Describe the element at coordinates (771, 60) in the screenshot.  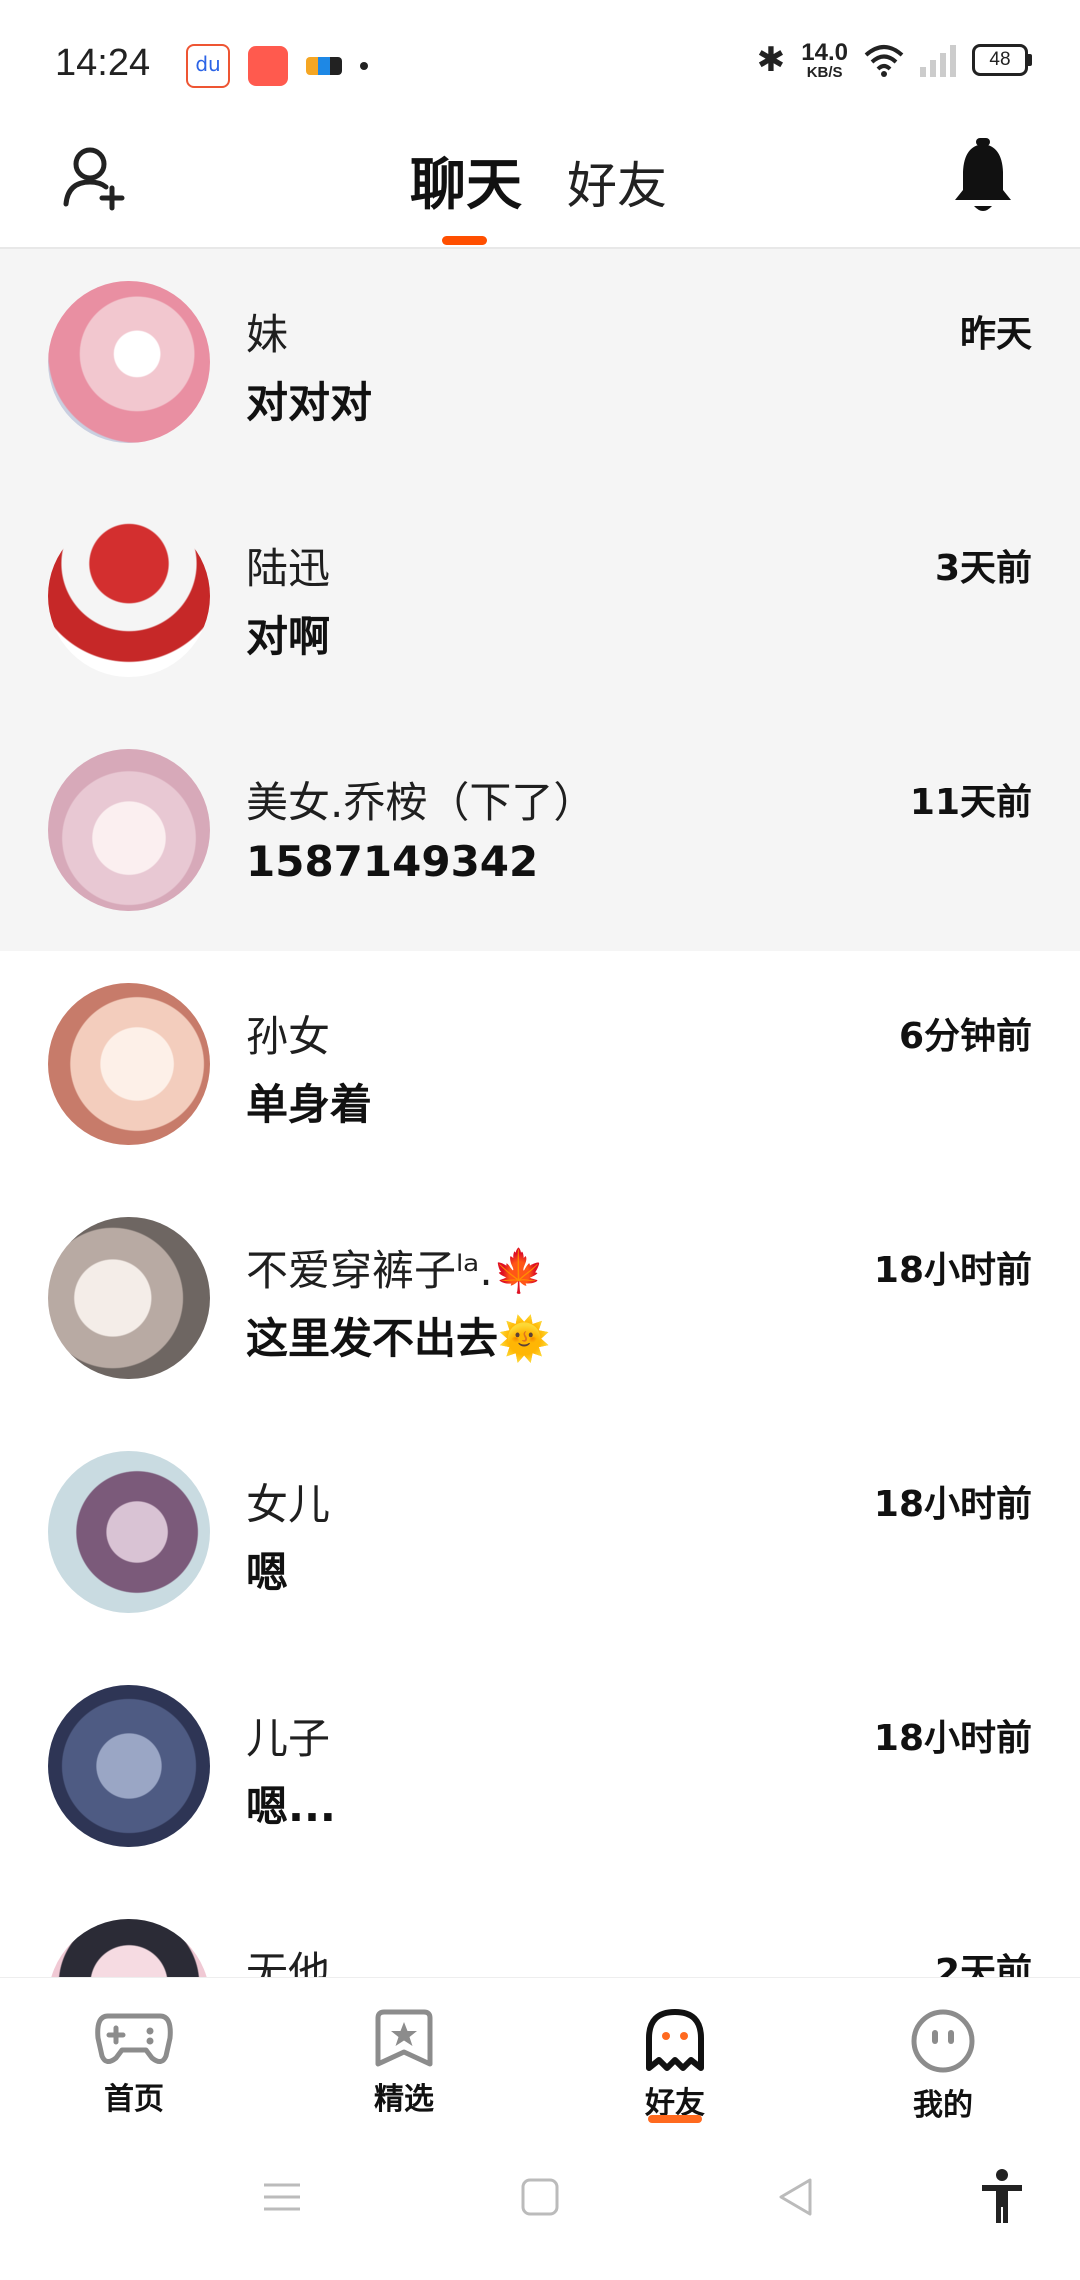
I see `bluetooth-icon: ✱` at that location.